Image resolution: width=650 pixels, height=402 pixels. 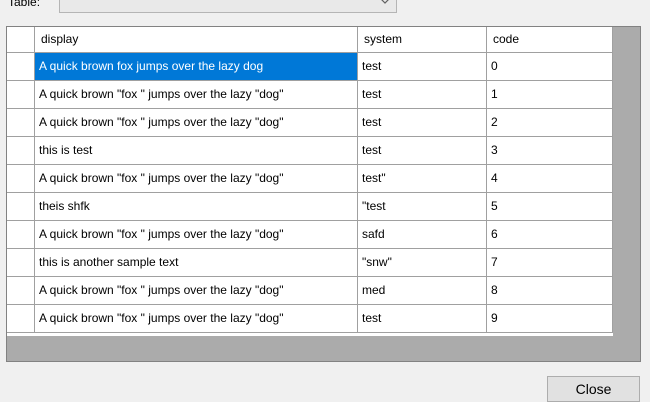 What do you see at coordinates (196, 40) in the screenshot?
I see `column-header-display: display` at bounding box center [196, 40].